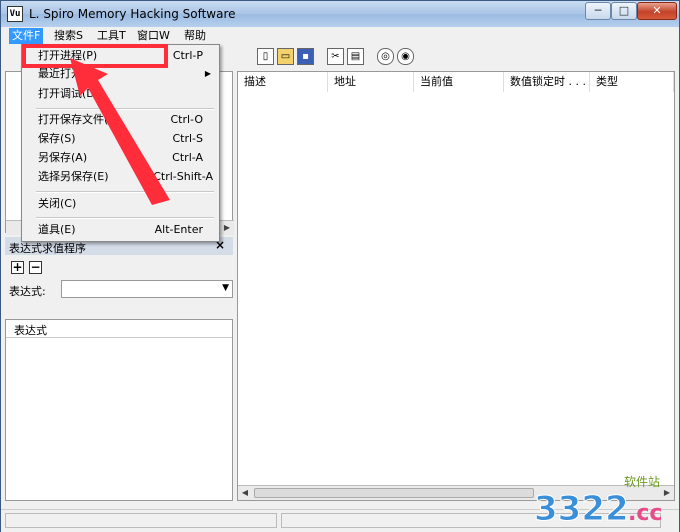 This screenshot has height=532, width=680. What do you see at coordinates (187, 157) in the screenshot?
I see `menu-item-shortcut: Ctrl-A` at bounding box center [187, 157].